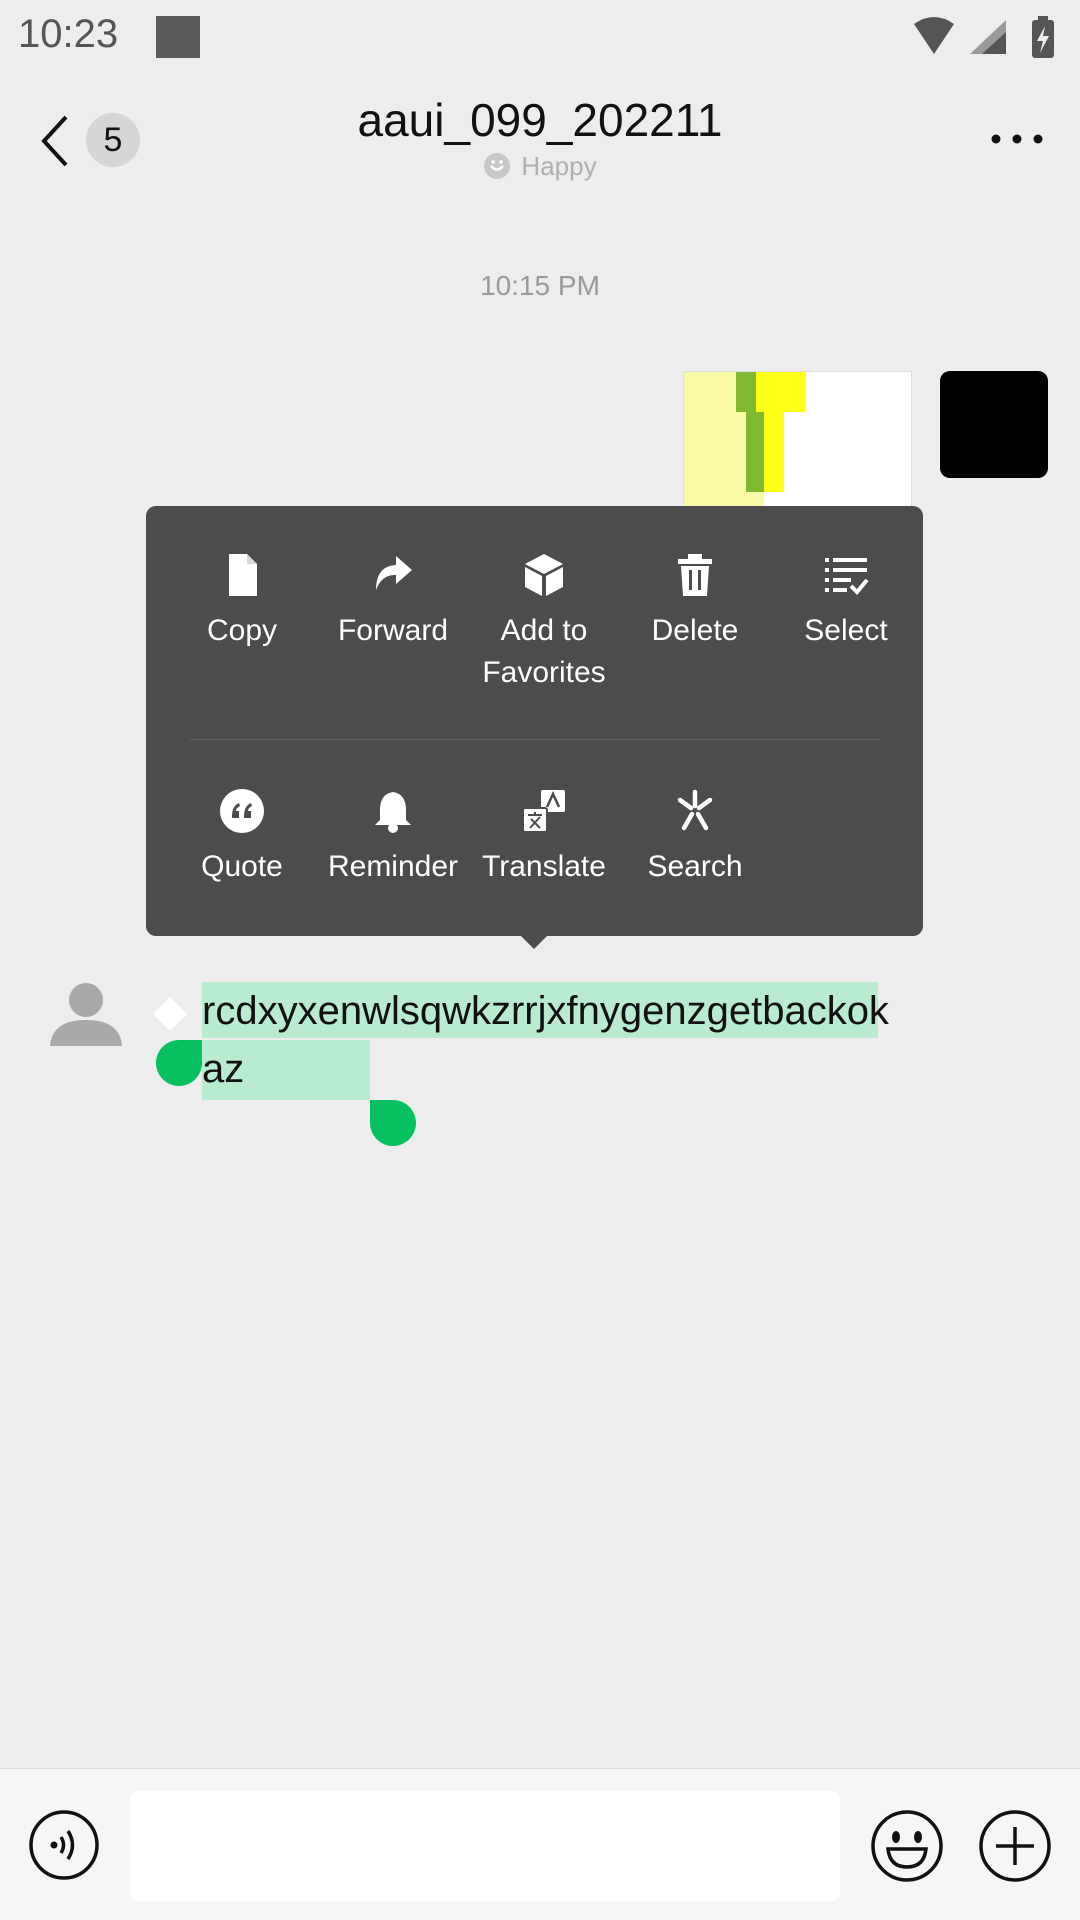 This screenshot has height=1920, width=1080. I want to click on menu-copy: Copy, so click(242, 602).